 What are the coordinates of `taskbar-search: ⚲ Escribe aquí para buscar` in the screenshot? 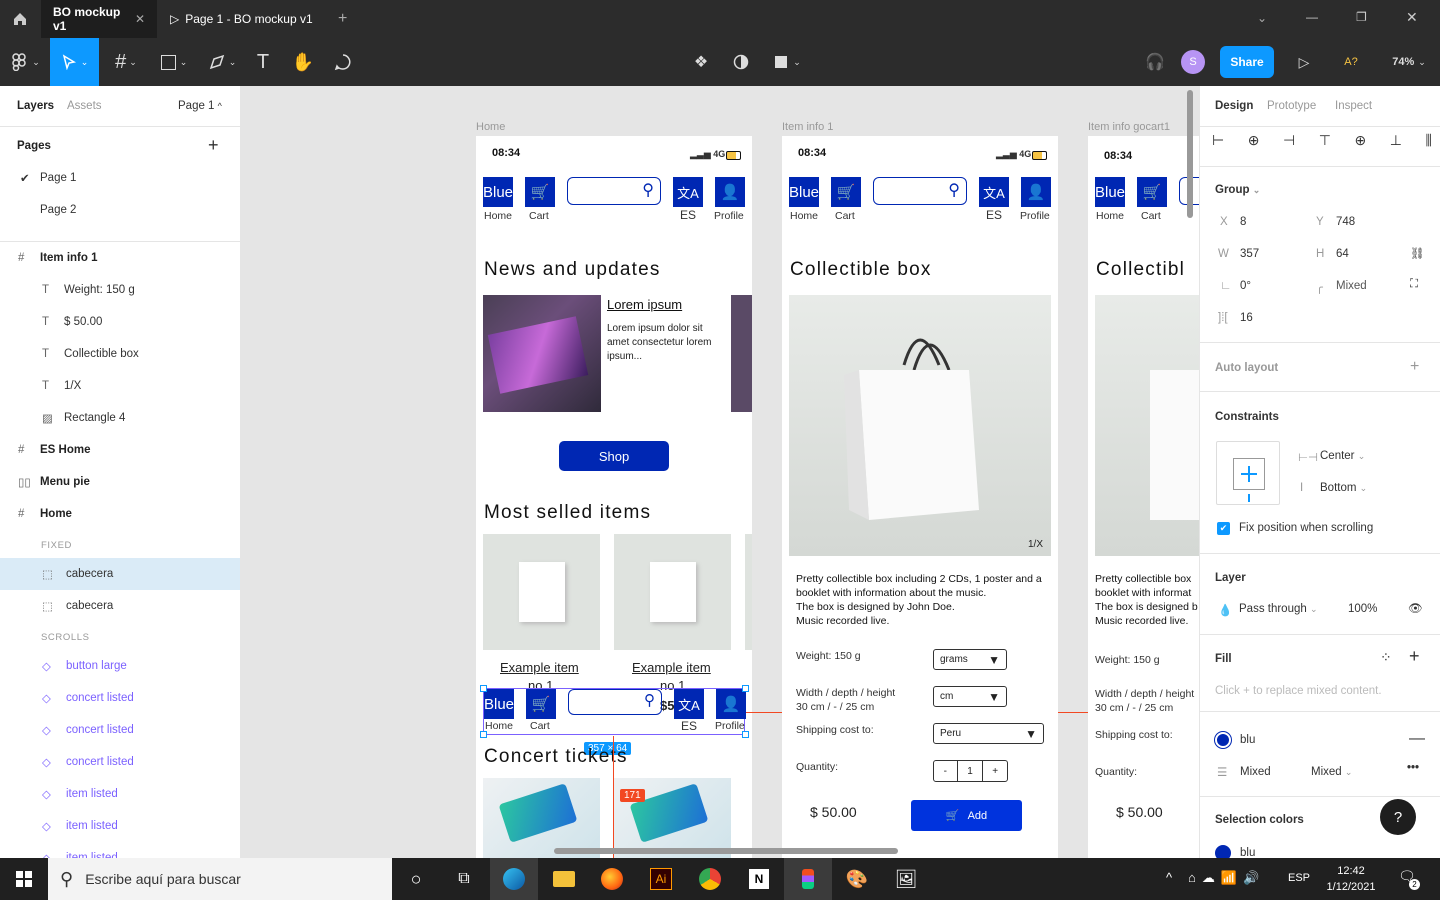 It's located at (220, 879).